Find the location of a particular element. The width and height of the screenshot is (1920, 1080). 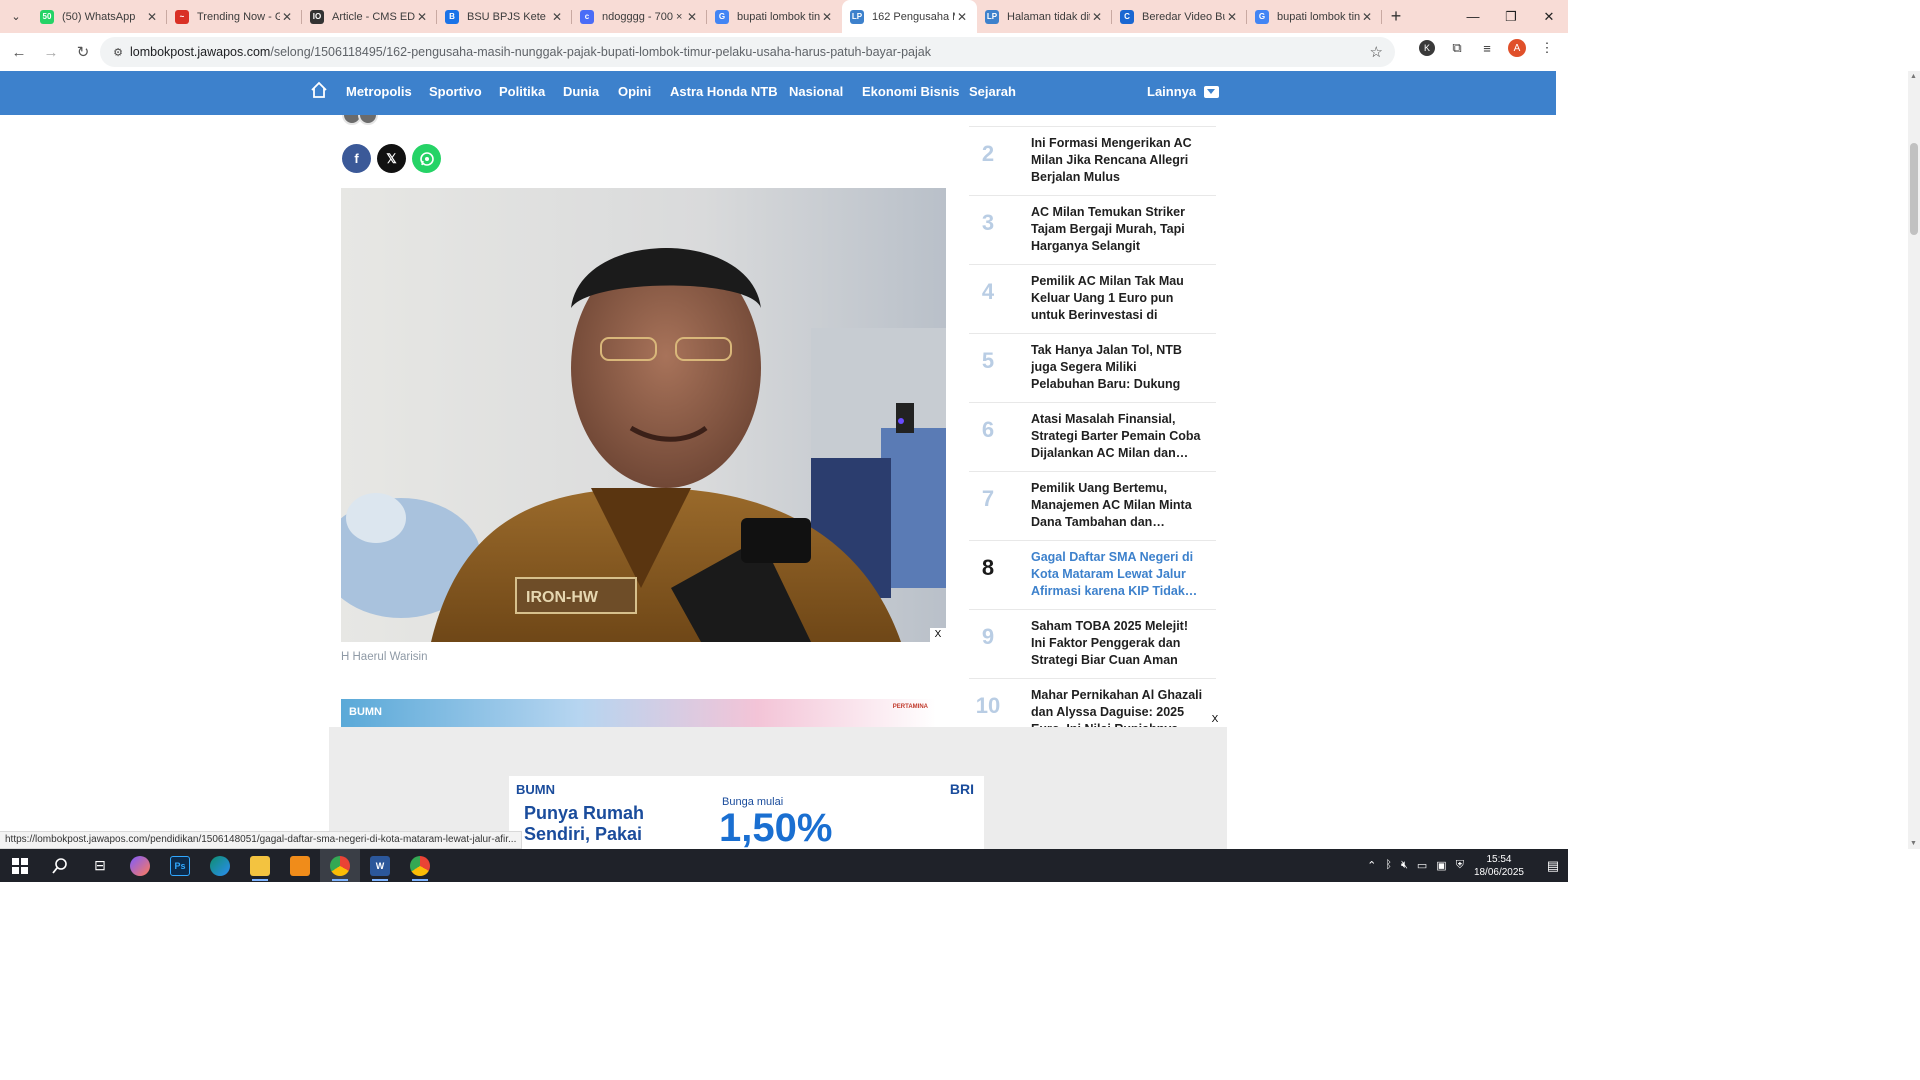

toolbar-right: K ⧉ ≡ A ⋮ is located at coordinates (1487, 48).